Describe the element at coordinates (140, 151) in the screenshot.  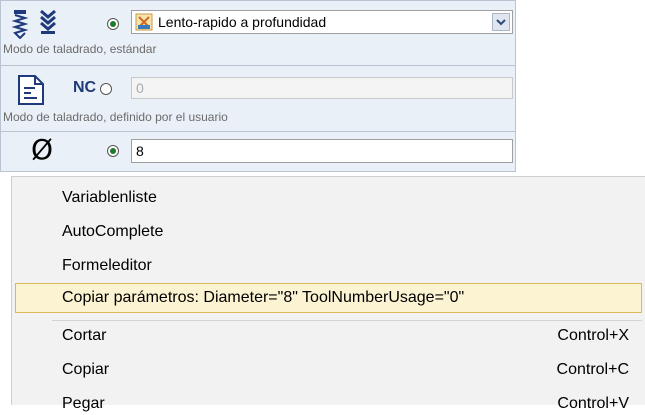
I see `diameter-value: 8` at that location.